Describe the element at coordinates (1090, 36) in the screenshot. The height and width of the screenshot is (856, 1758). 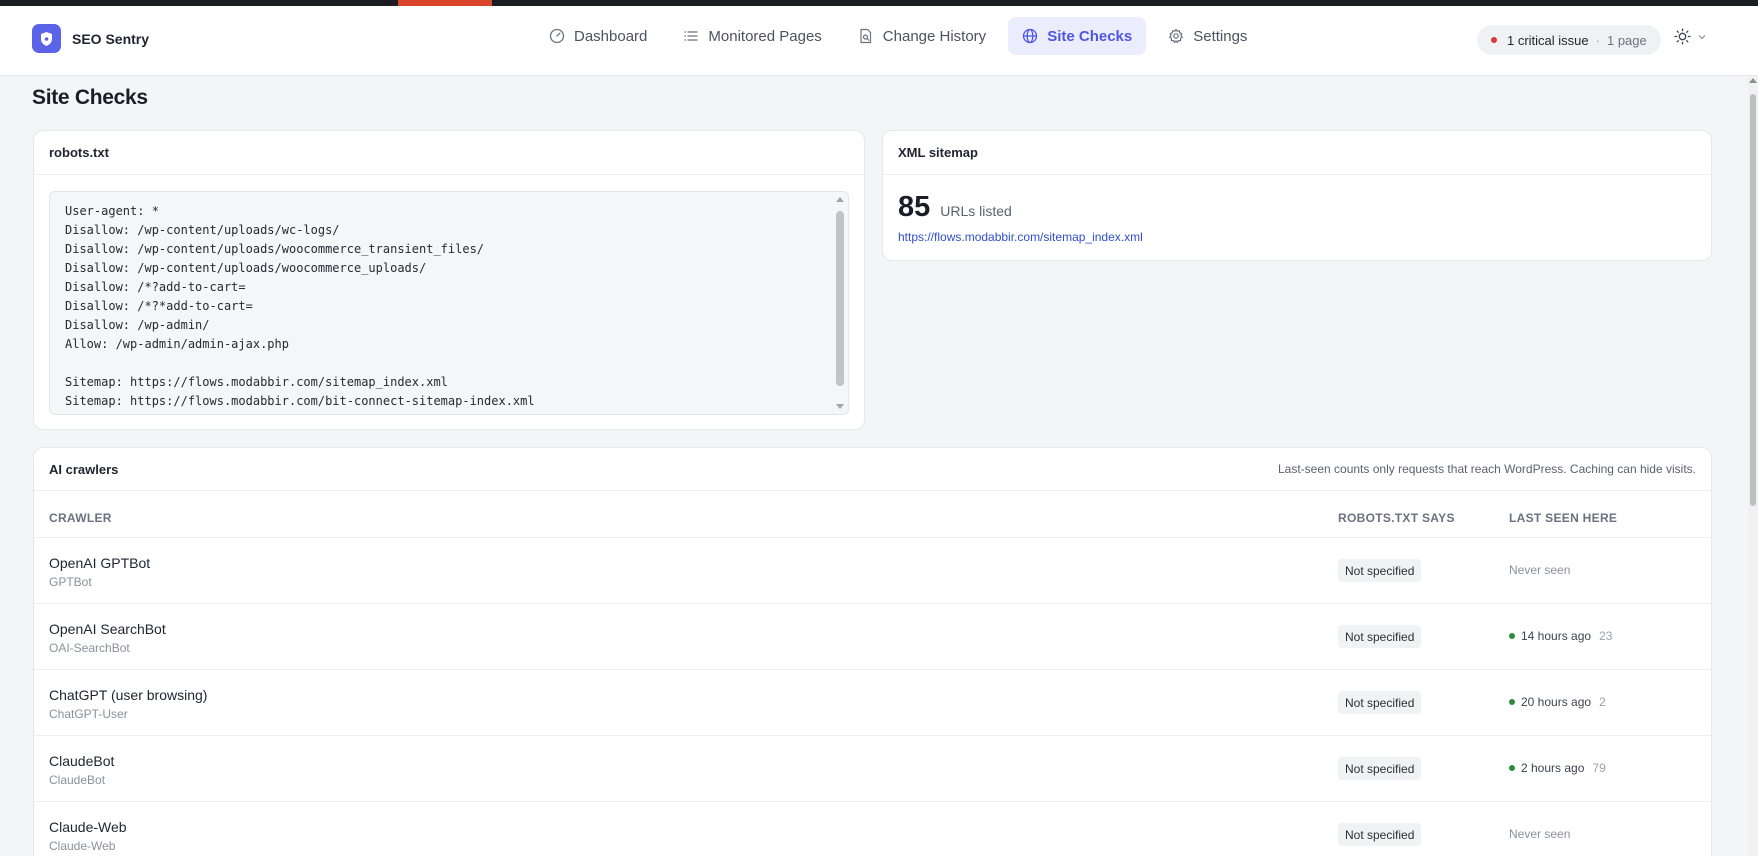
I see `nav-site-checks-label: Site Checks` at that location.